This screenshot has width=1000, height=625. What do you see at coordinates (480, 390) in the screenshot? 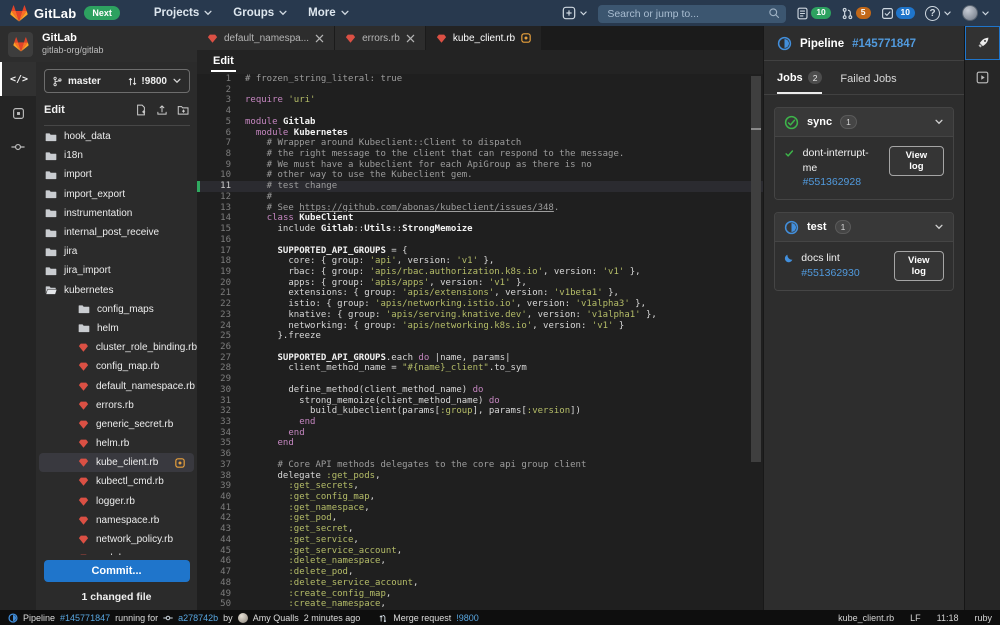
I see `code-line-30: 30 define_method(client_method_name) do` at bounding box center [480, 390].